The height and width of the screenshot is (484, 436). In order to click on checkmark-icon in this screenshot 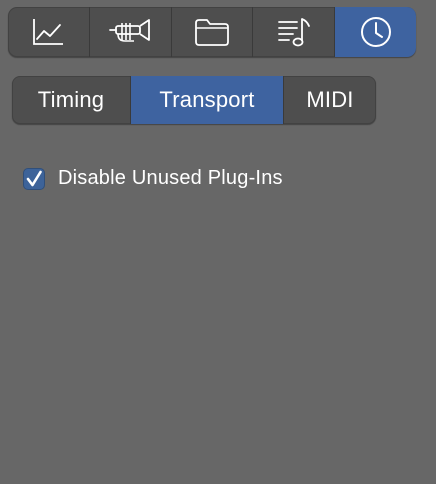, I will do `click(34, 178)`.